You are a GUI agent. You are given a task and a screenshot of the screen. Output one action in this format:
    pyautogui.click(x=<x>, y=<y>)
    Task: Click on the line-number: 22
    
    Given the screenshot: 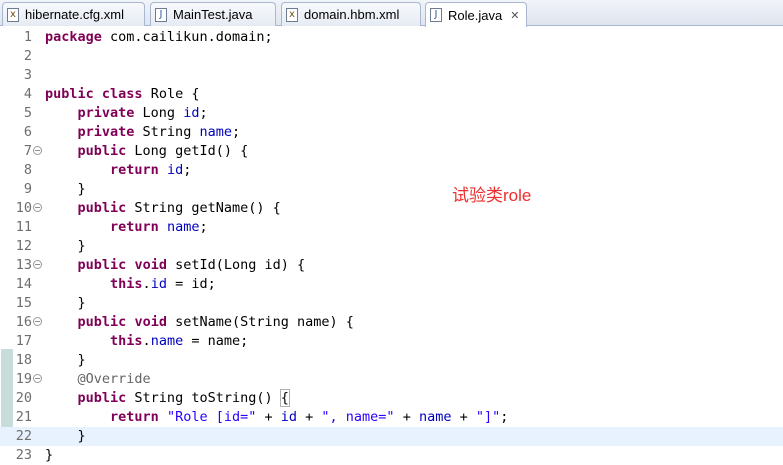 What is the action you would take?
    pyautogui.click(x=23, y=436)
    